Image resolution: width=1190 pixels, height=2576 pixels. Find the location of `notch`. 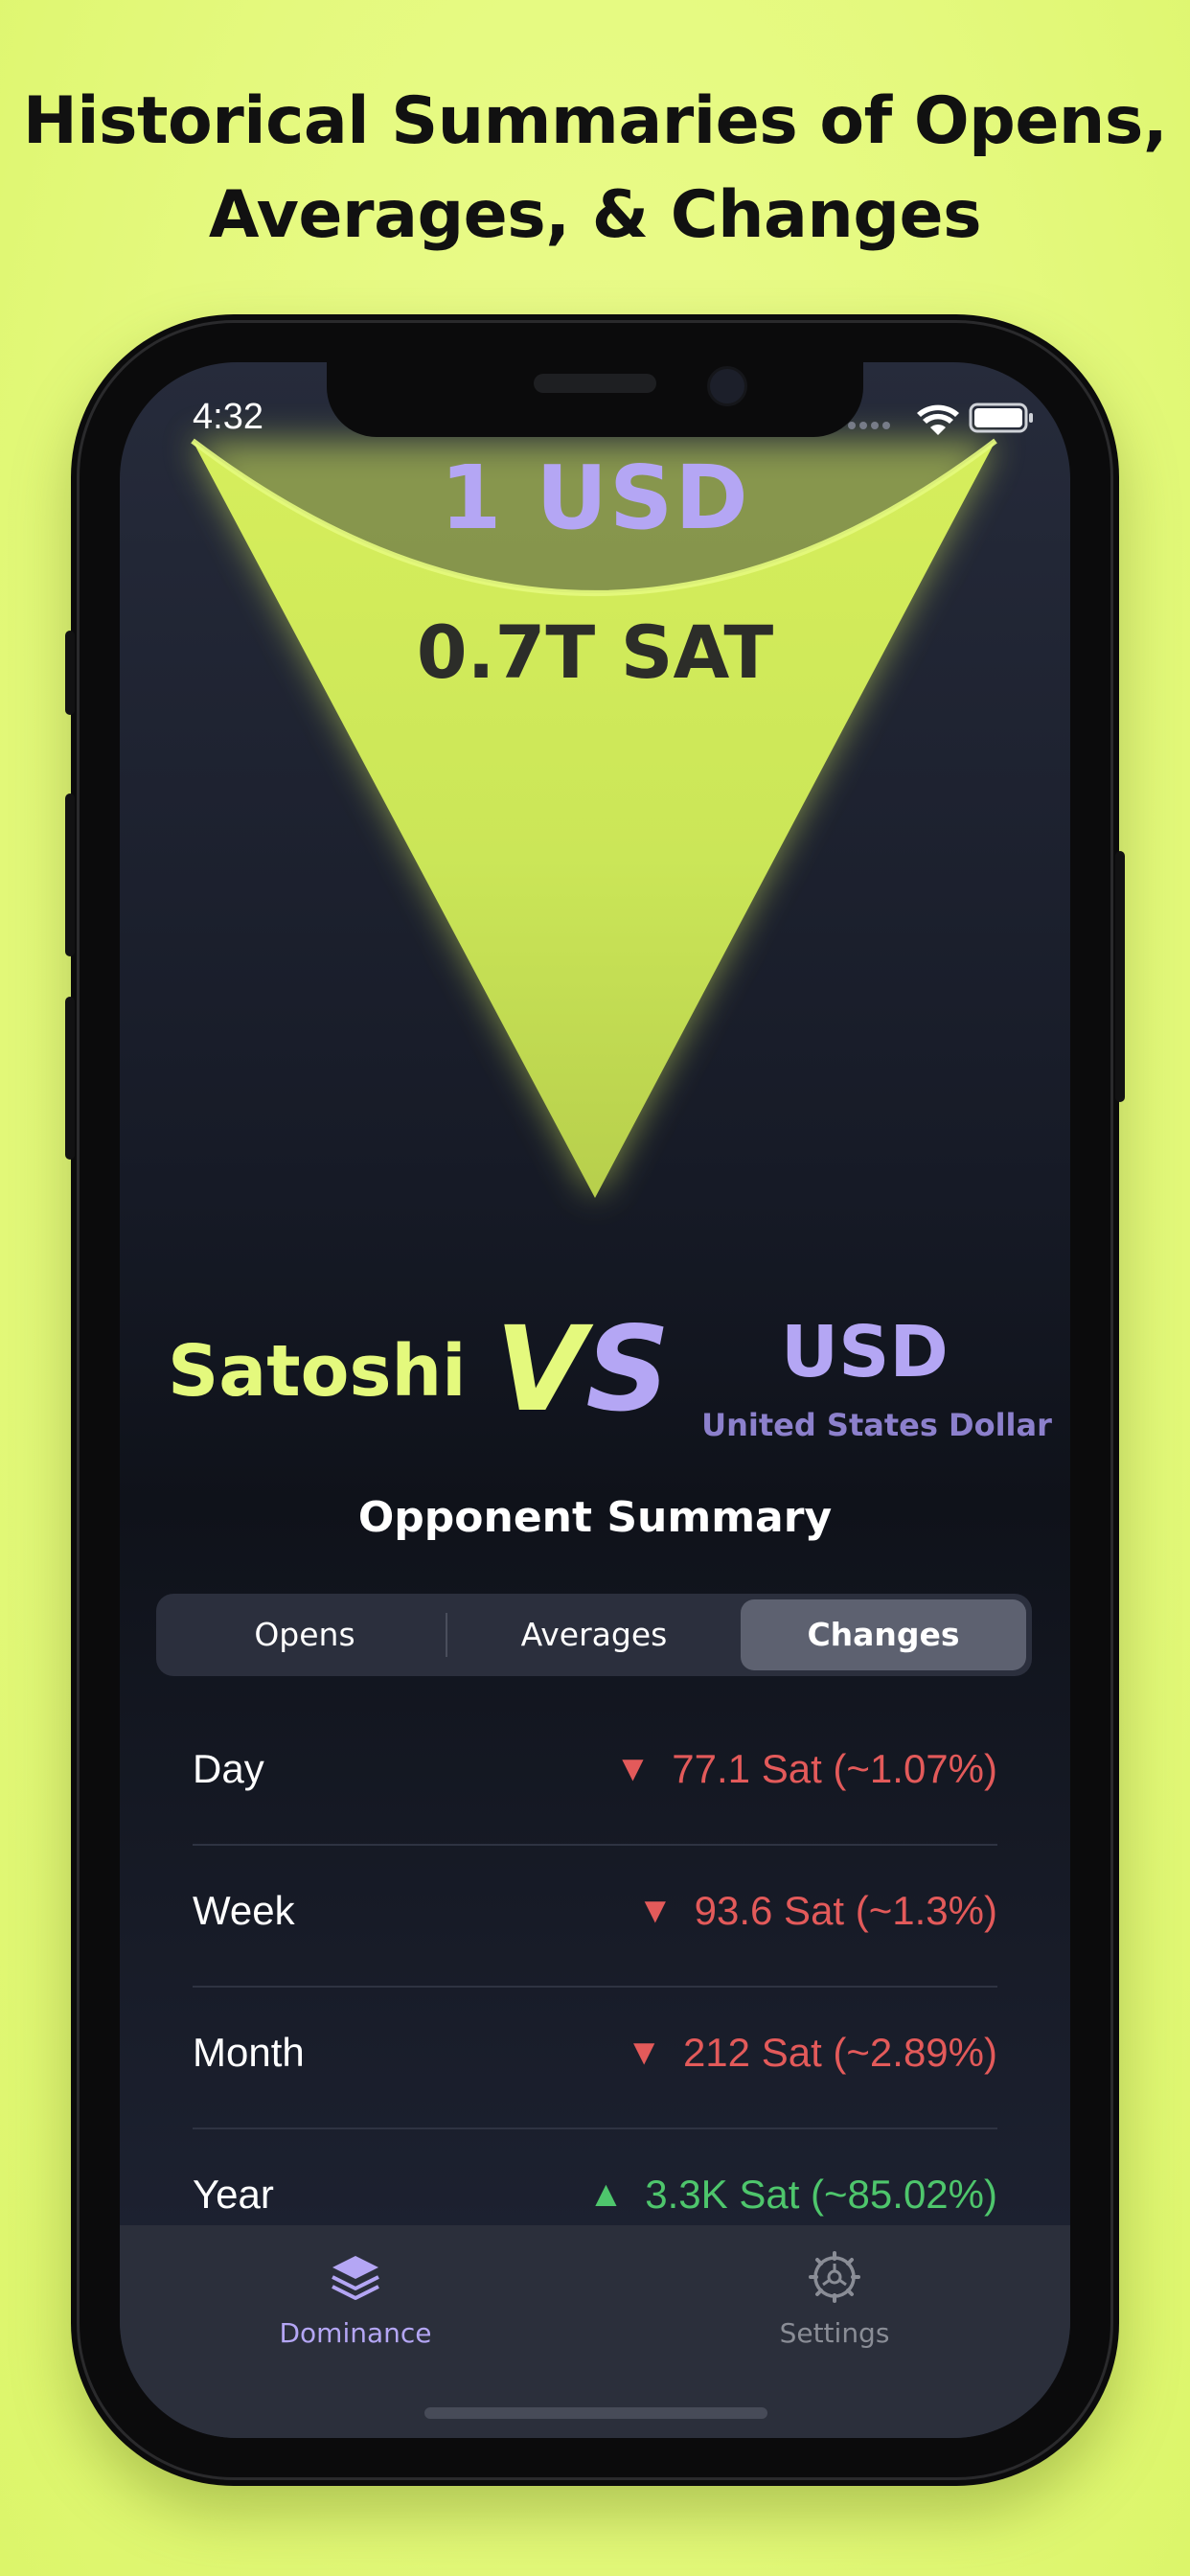

notch is located at coordinates (595, 399).